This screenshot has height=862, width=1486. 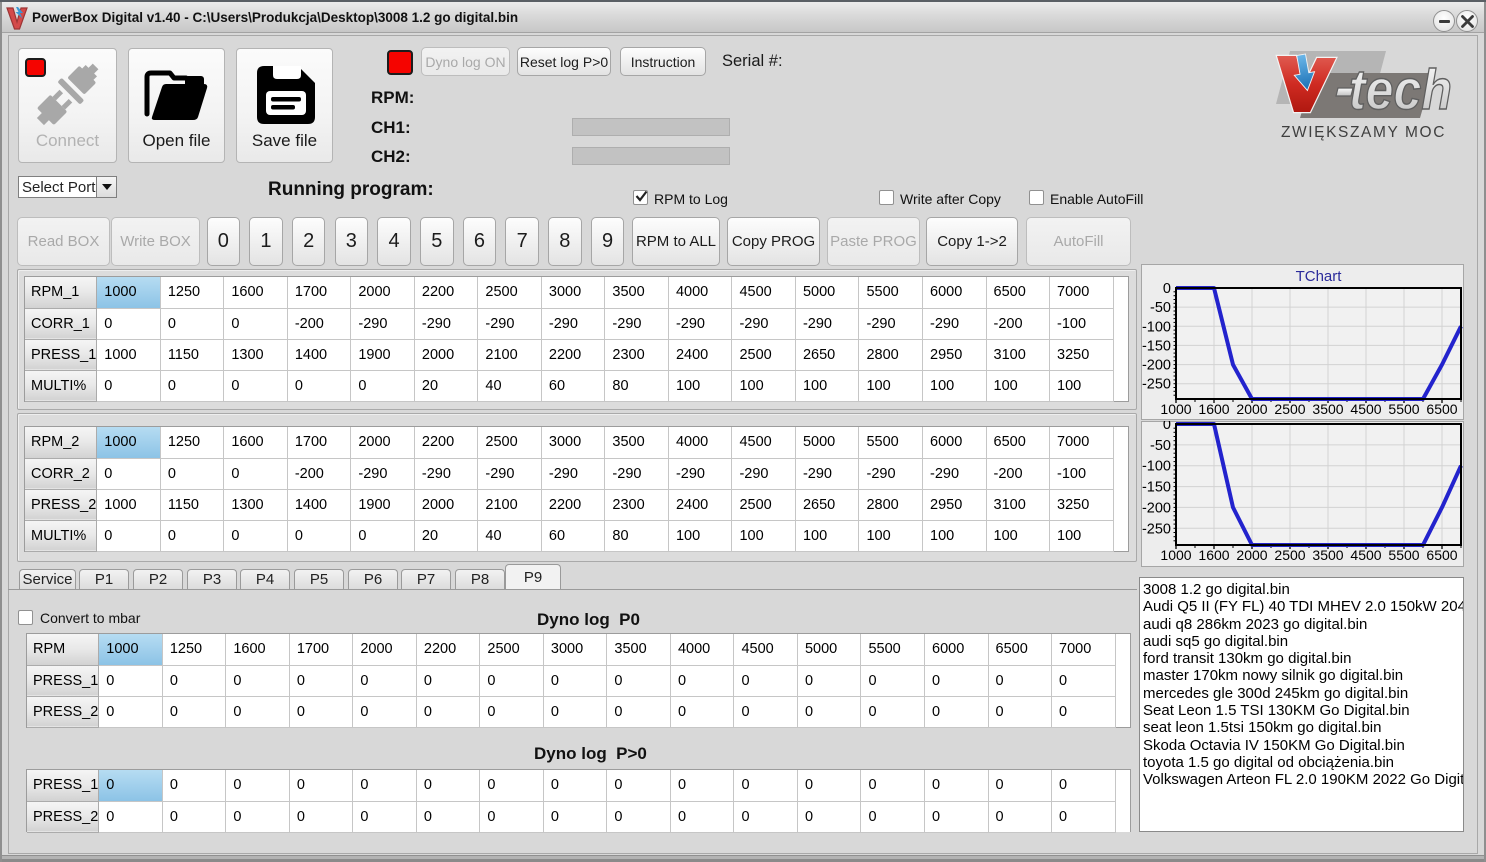 What do you see at coordinates (1363, 132) in the screenshot?
I see `svg-text: ZWIĘKSZAMY MOC` at bounding box center [1363, 132].